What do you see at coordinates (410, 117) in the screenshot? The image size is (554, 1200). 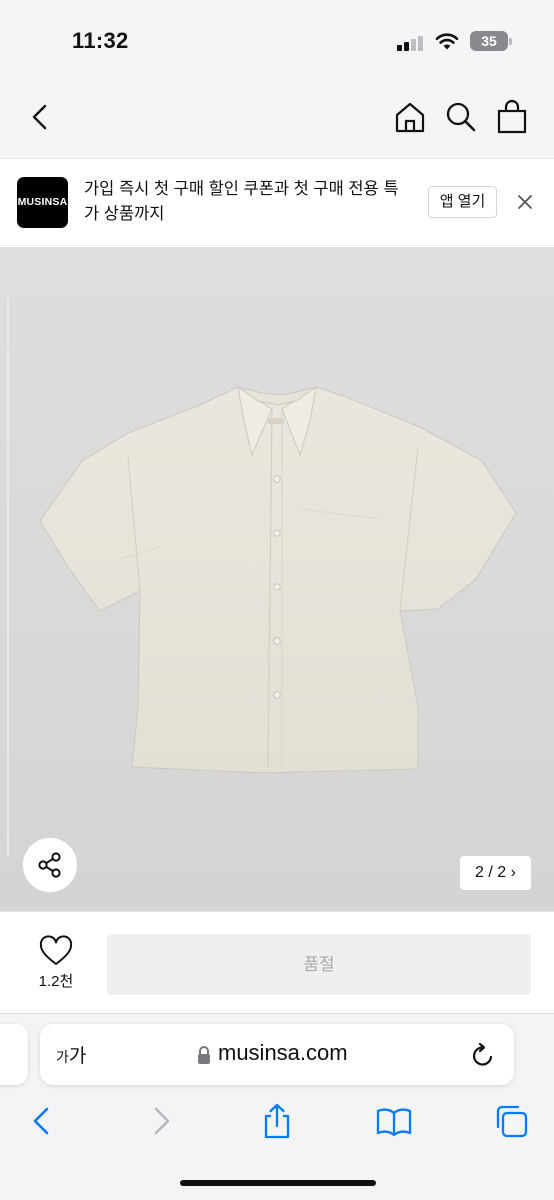 I see `home-icon` at bounding box center [410, 117].